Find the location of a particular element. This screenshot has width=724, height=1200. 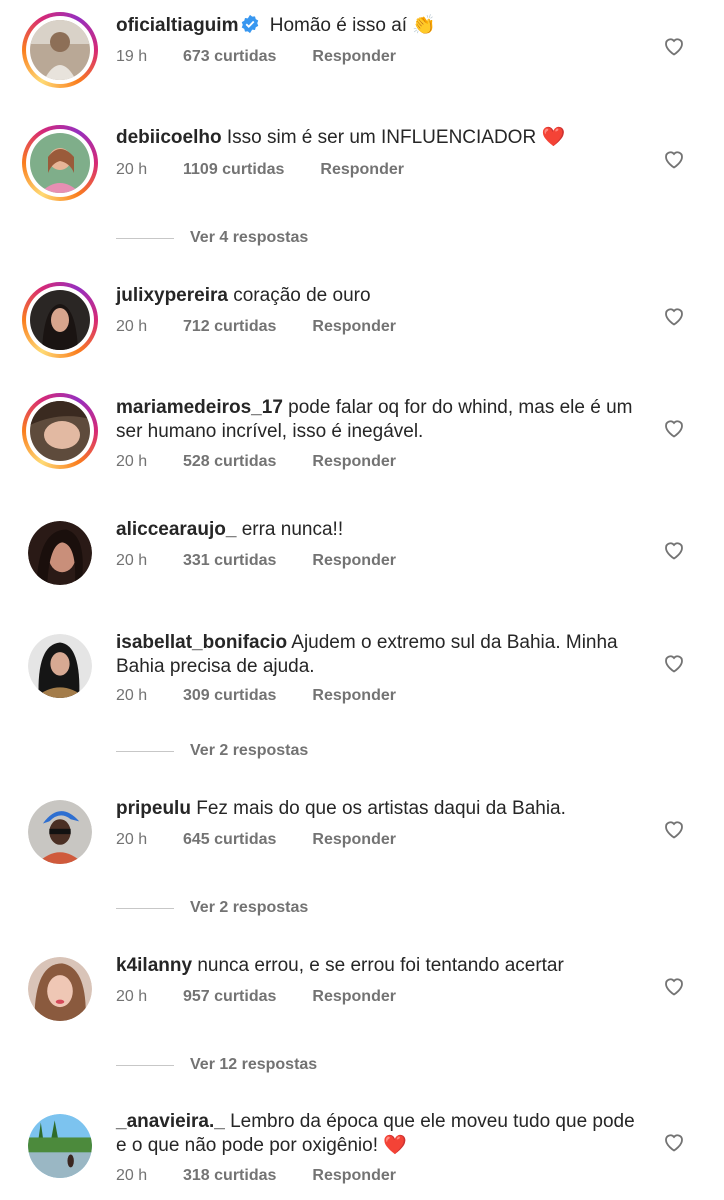

view-replies-label: Ver 4 respostas is located at coordinates (249, 237).